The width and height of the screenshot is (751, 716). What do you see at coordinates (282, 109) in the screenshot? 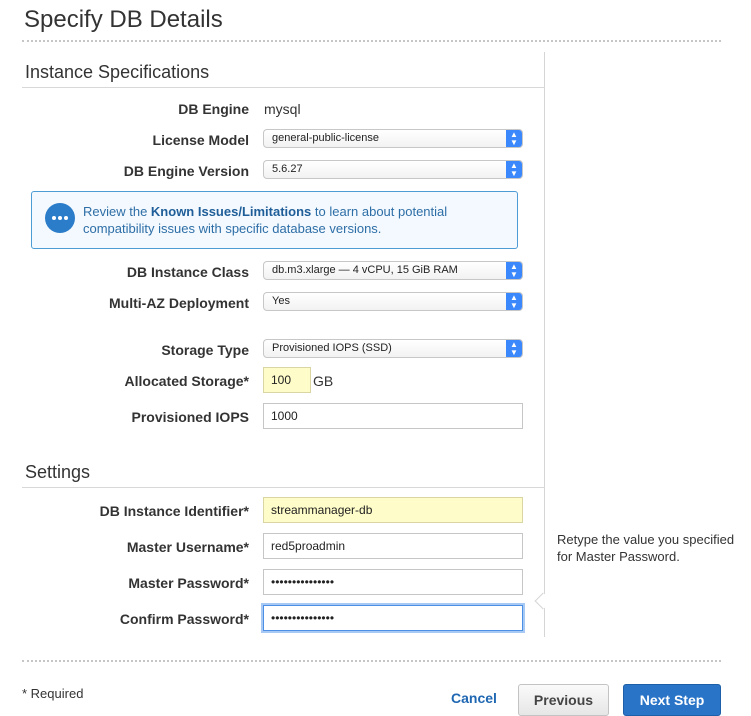
I see `db-engine-value: mysql` at bounding box center [282, 109].